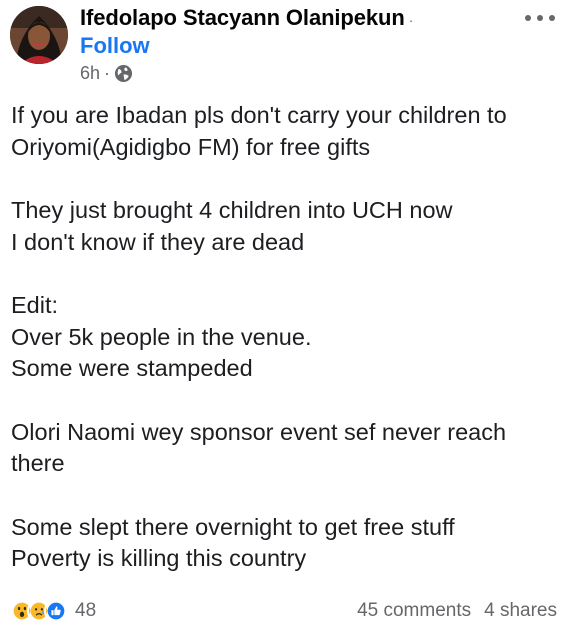 The width and height of the screenshot is (569, 640). I want to click on post-line: Over 5k people in the venue., so click(161, 336).